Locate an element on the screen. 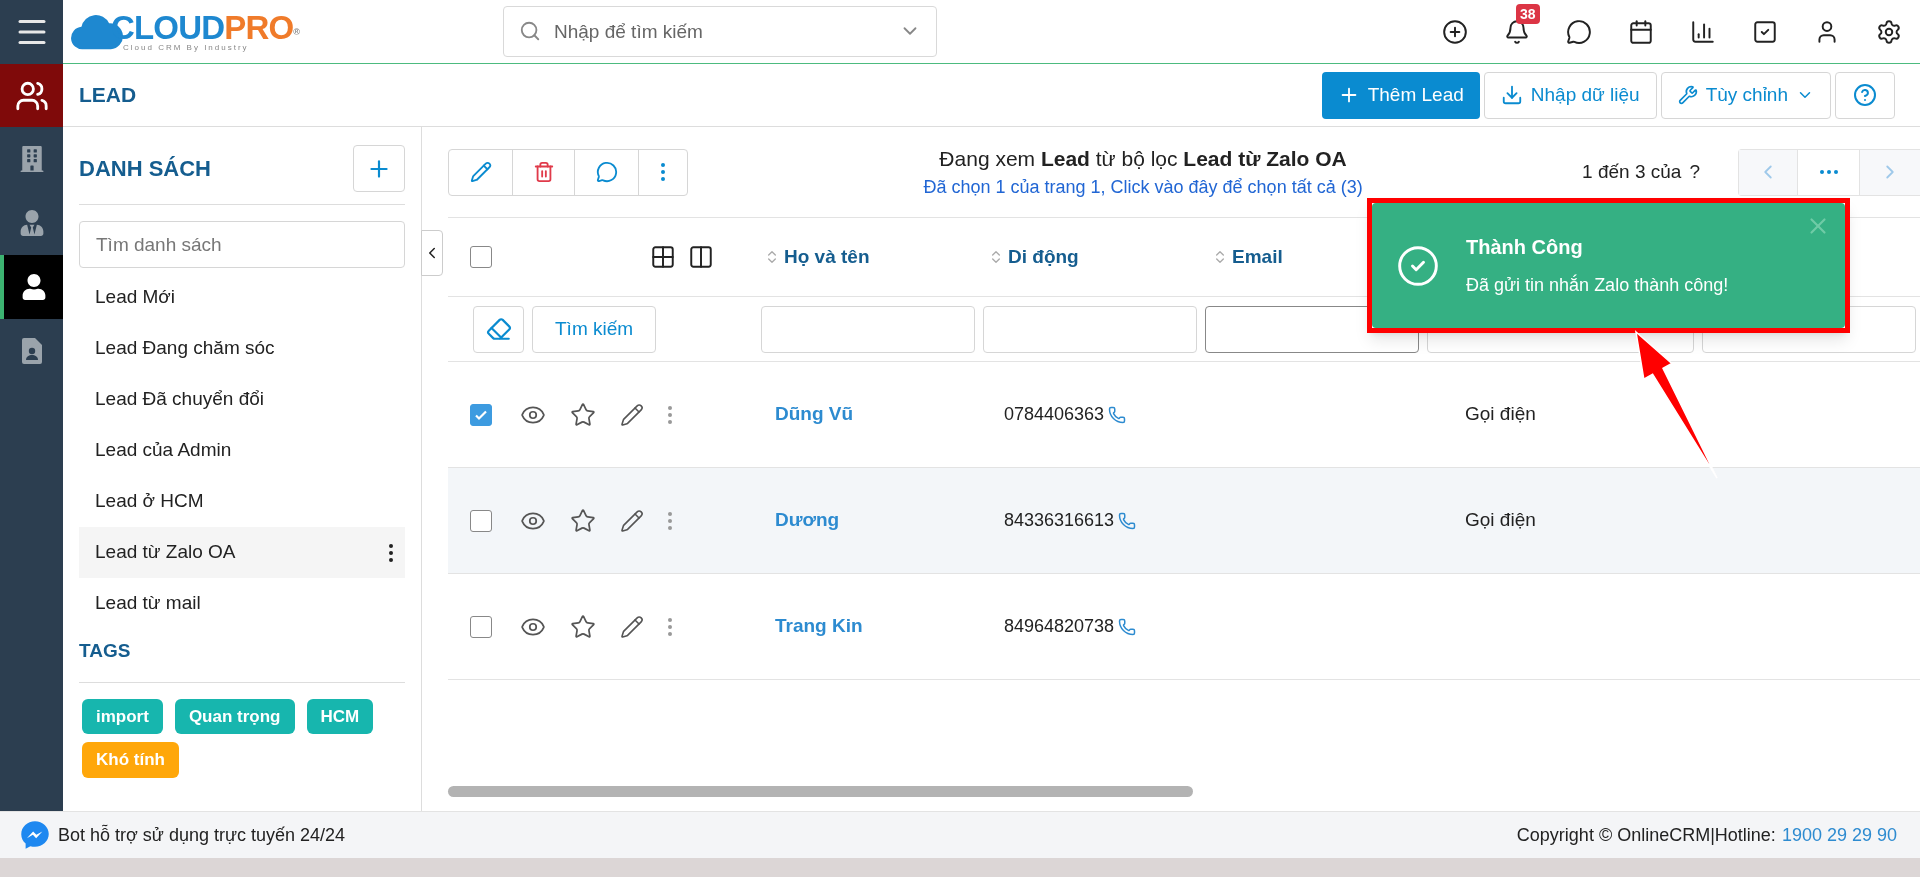 The image size is (1920, 877). trash-icon is located at coordinates (543, 172).